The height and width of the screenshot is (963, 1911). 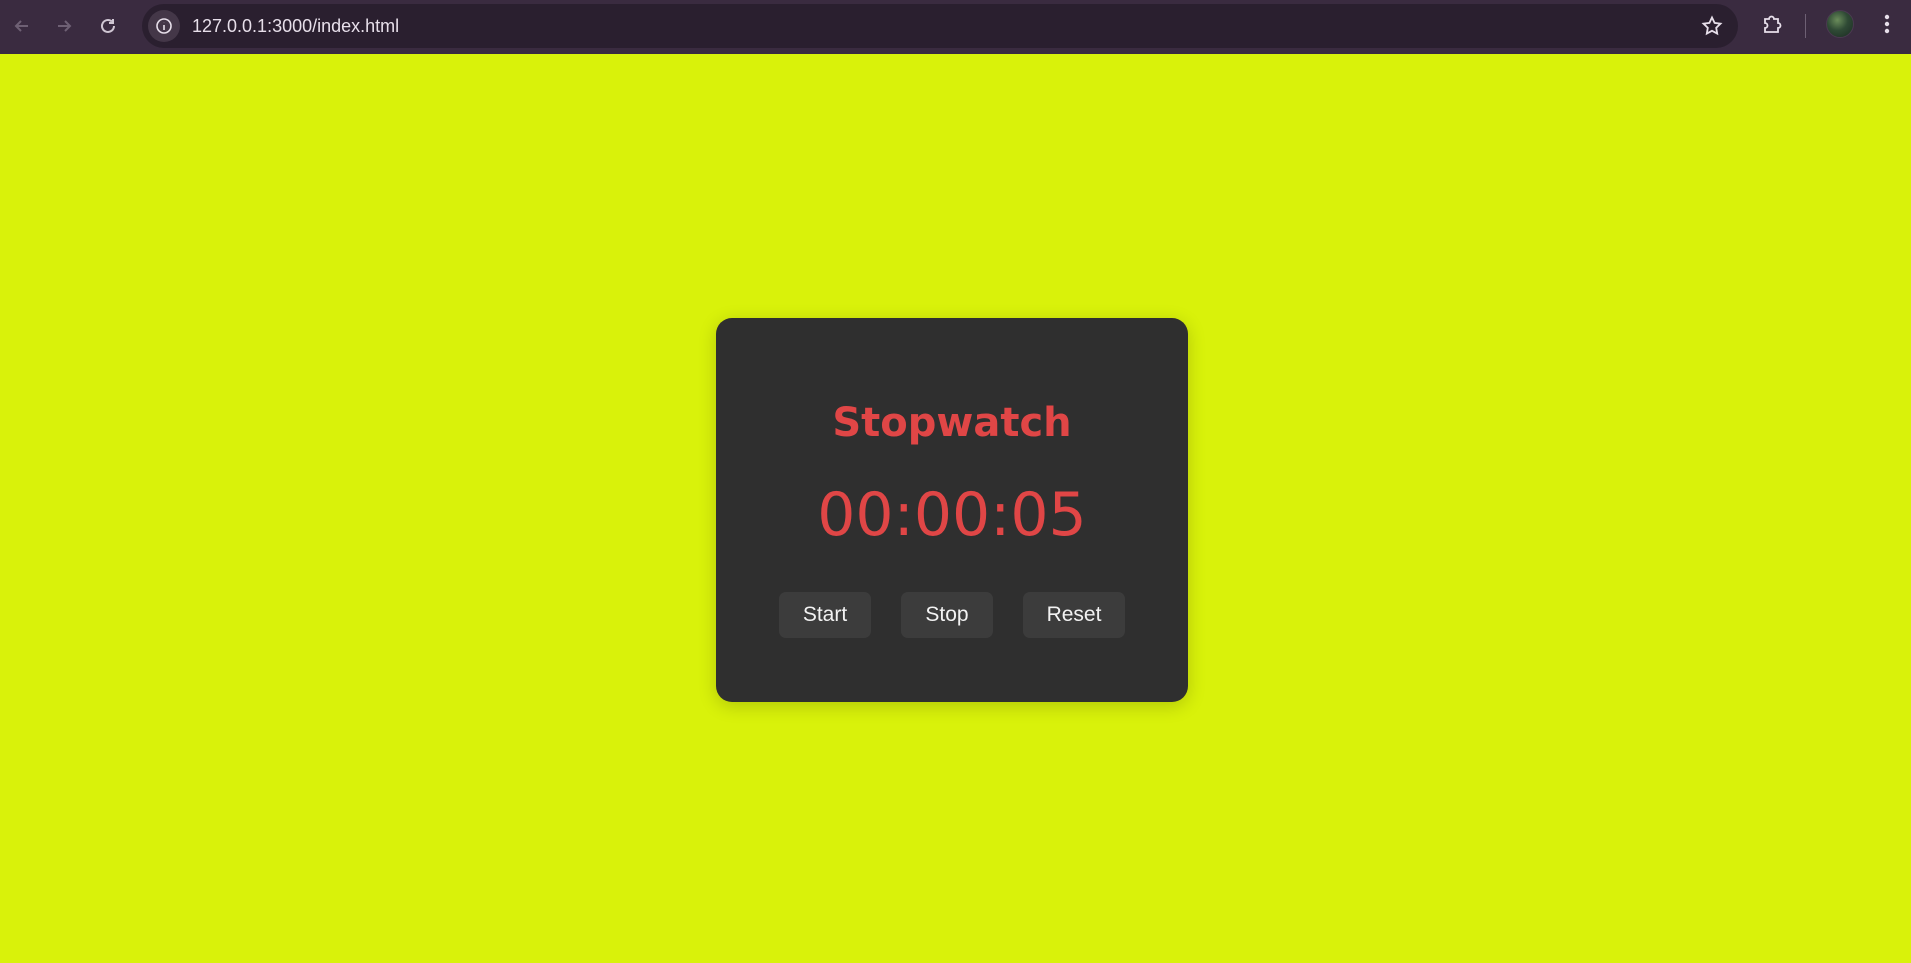 I want to click on puzzle-icon, so click(x=1773, y=23).